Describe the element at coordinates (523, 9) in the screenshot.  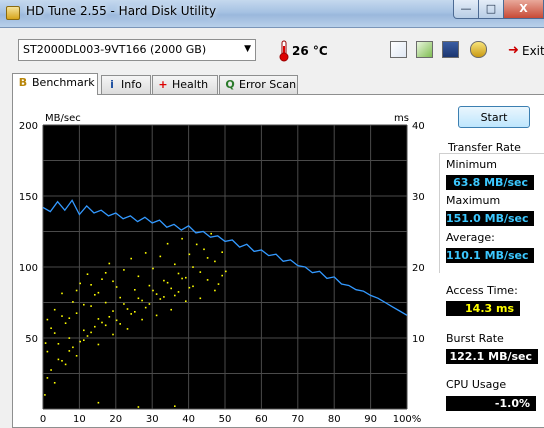
I see `close-button: X` at that location.